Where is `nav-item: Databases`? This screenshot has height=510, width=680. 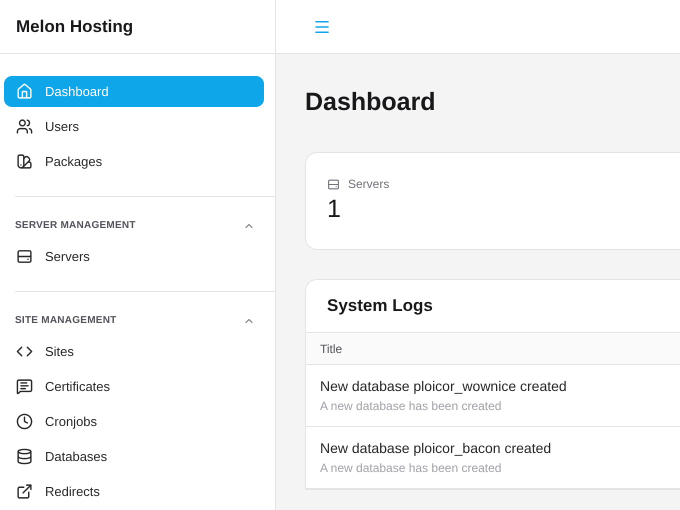 nav-item: Databases is located at coordinates (134, 456).